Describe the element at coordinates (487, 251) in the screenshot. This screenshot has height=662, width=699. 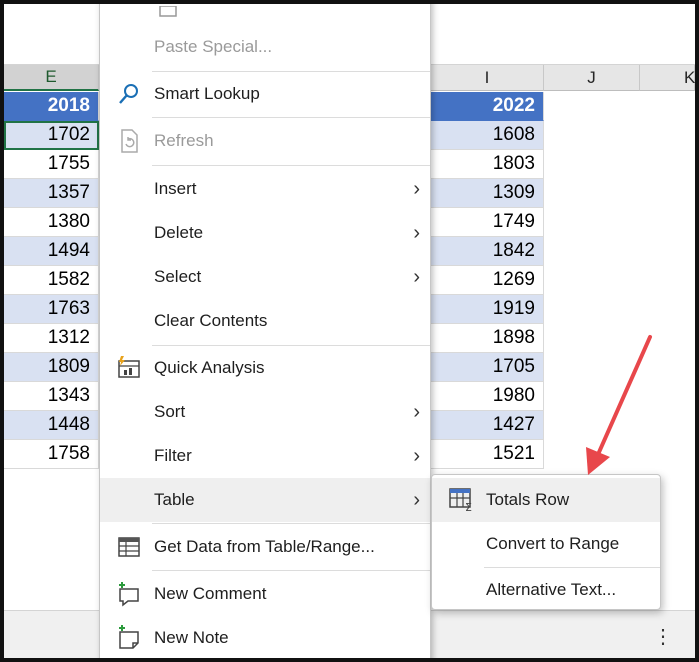
I see `table-cell: 1842` at that location.